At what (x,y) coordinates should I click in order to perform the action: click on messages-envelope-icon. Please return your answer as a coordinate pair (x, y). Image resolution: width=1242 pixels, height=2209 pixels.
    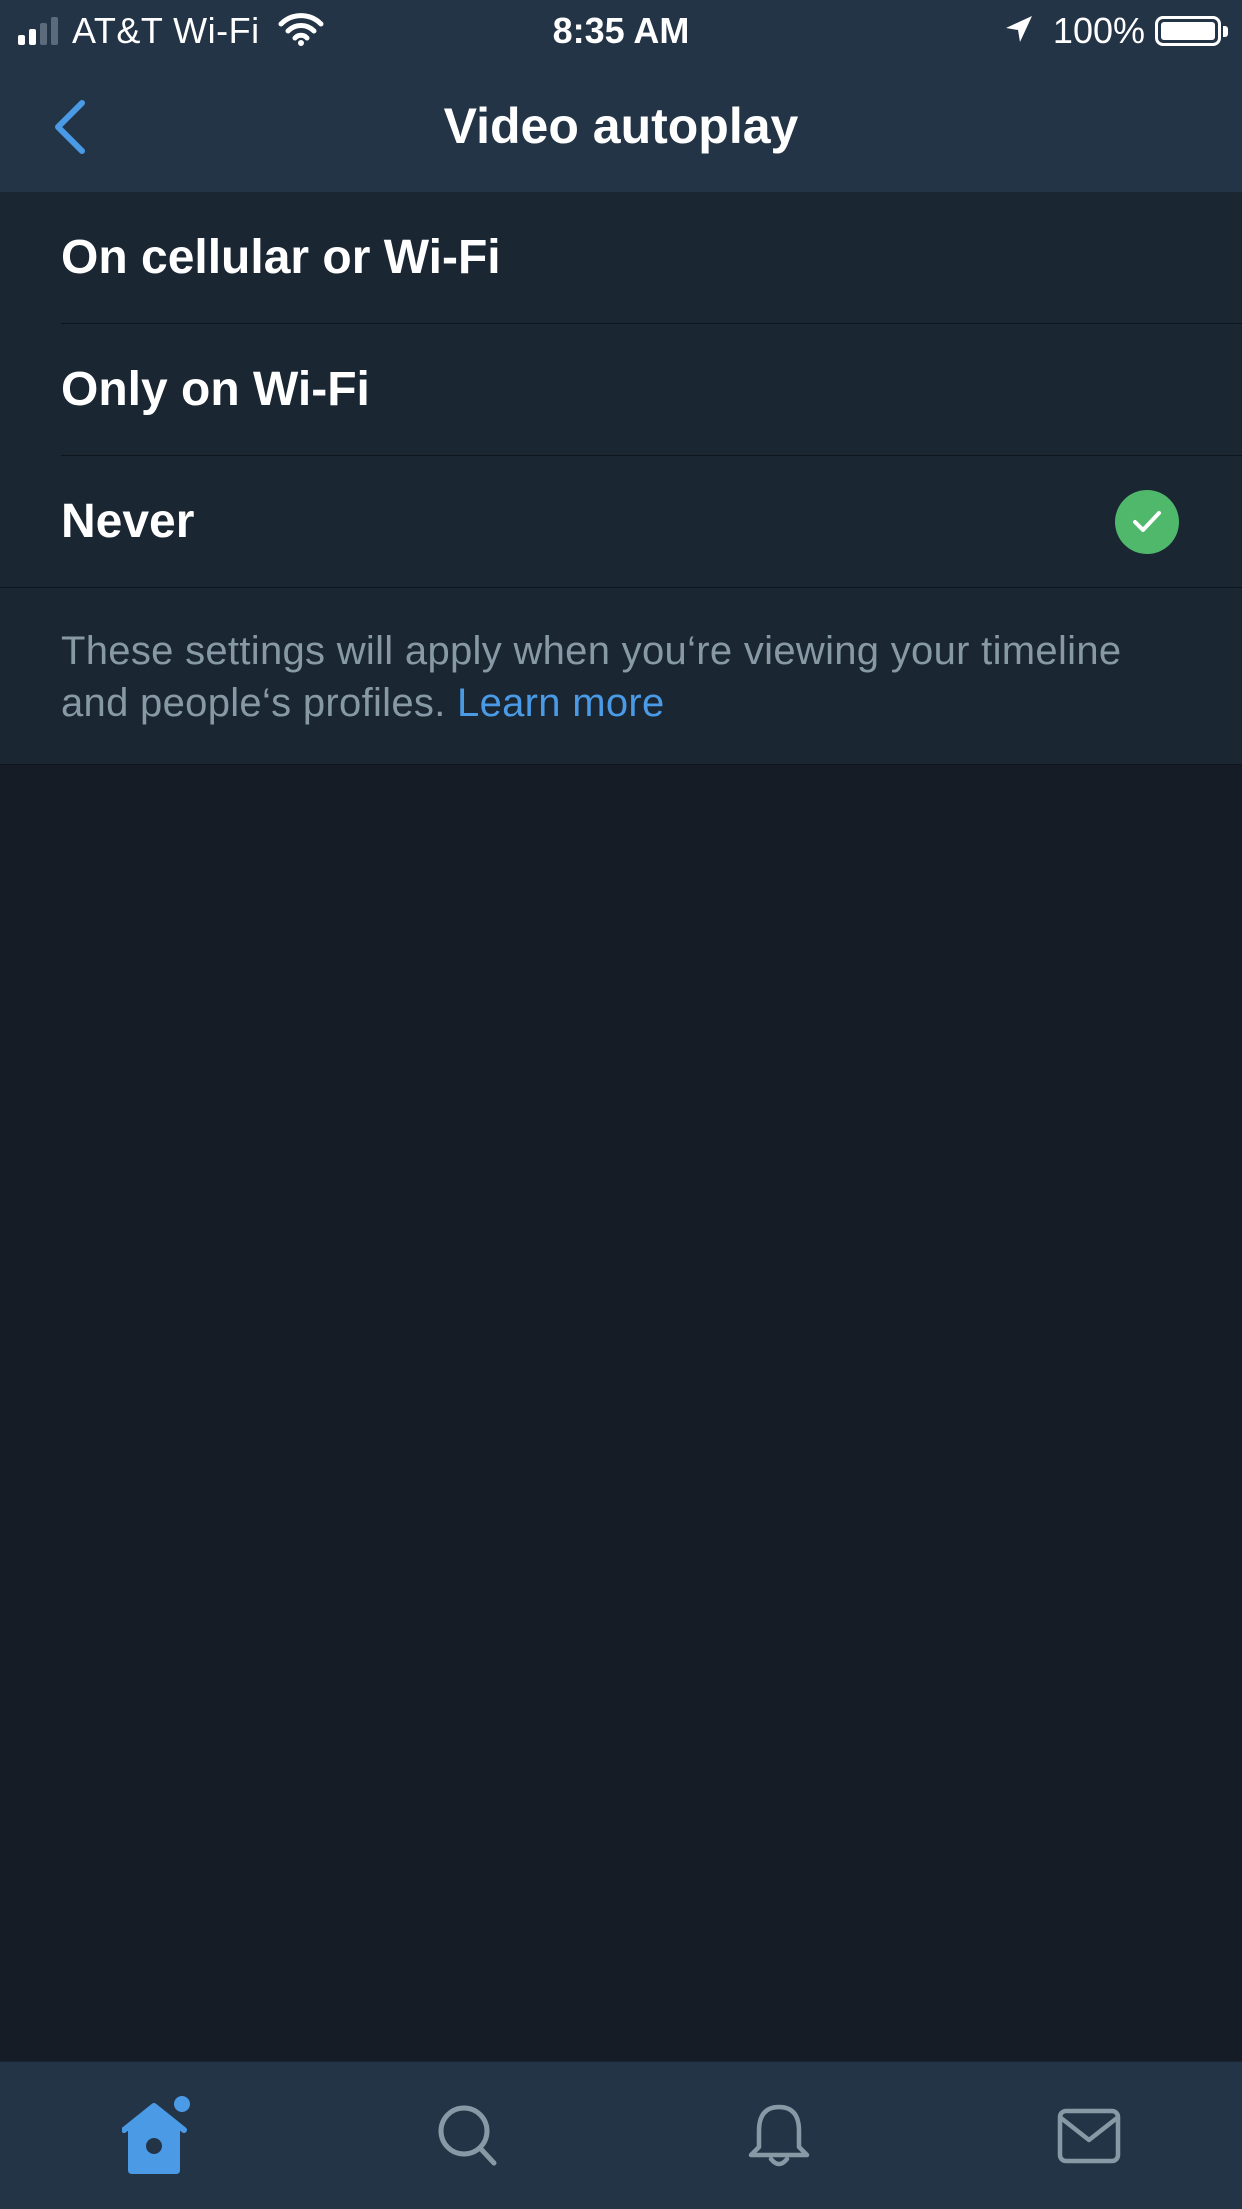
    Looking at the image, I should click on (1089, 2135).